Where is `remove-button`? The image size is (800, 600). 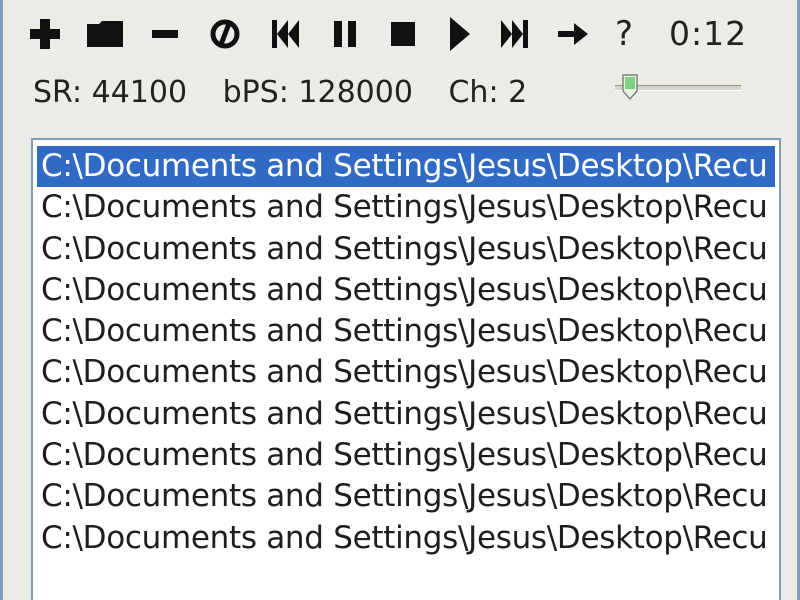 remove-button is located at coordinates (165, 34).